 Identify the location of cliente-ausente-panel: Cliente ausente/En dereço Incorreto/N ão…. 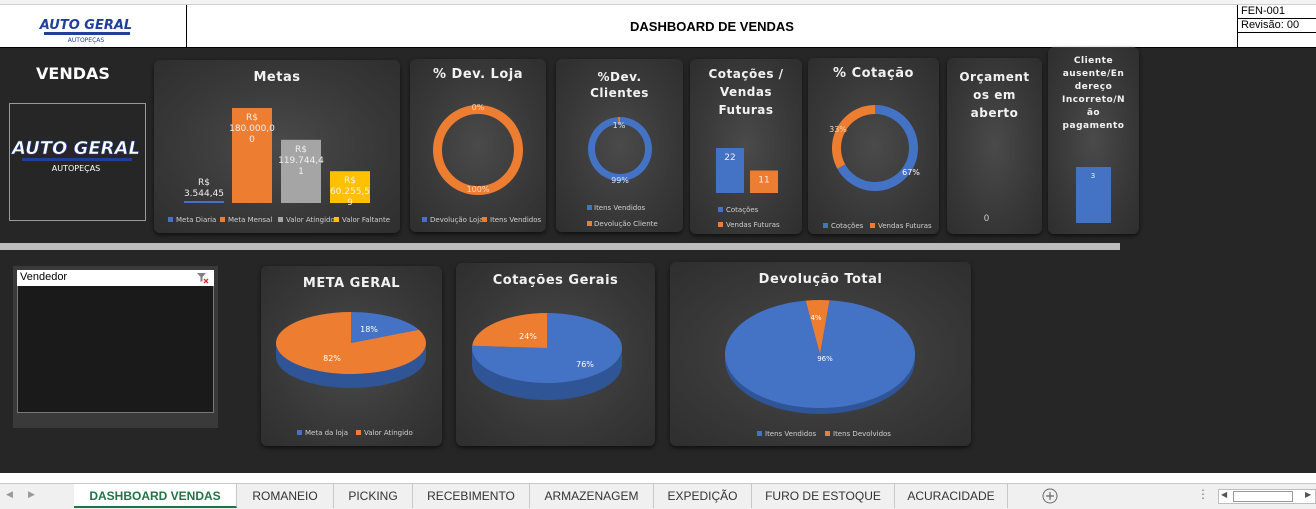
(1093, 140).